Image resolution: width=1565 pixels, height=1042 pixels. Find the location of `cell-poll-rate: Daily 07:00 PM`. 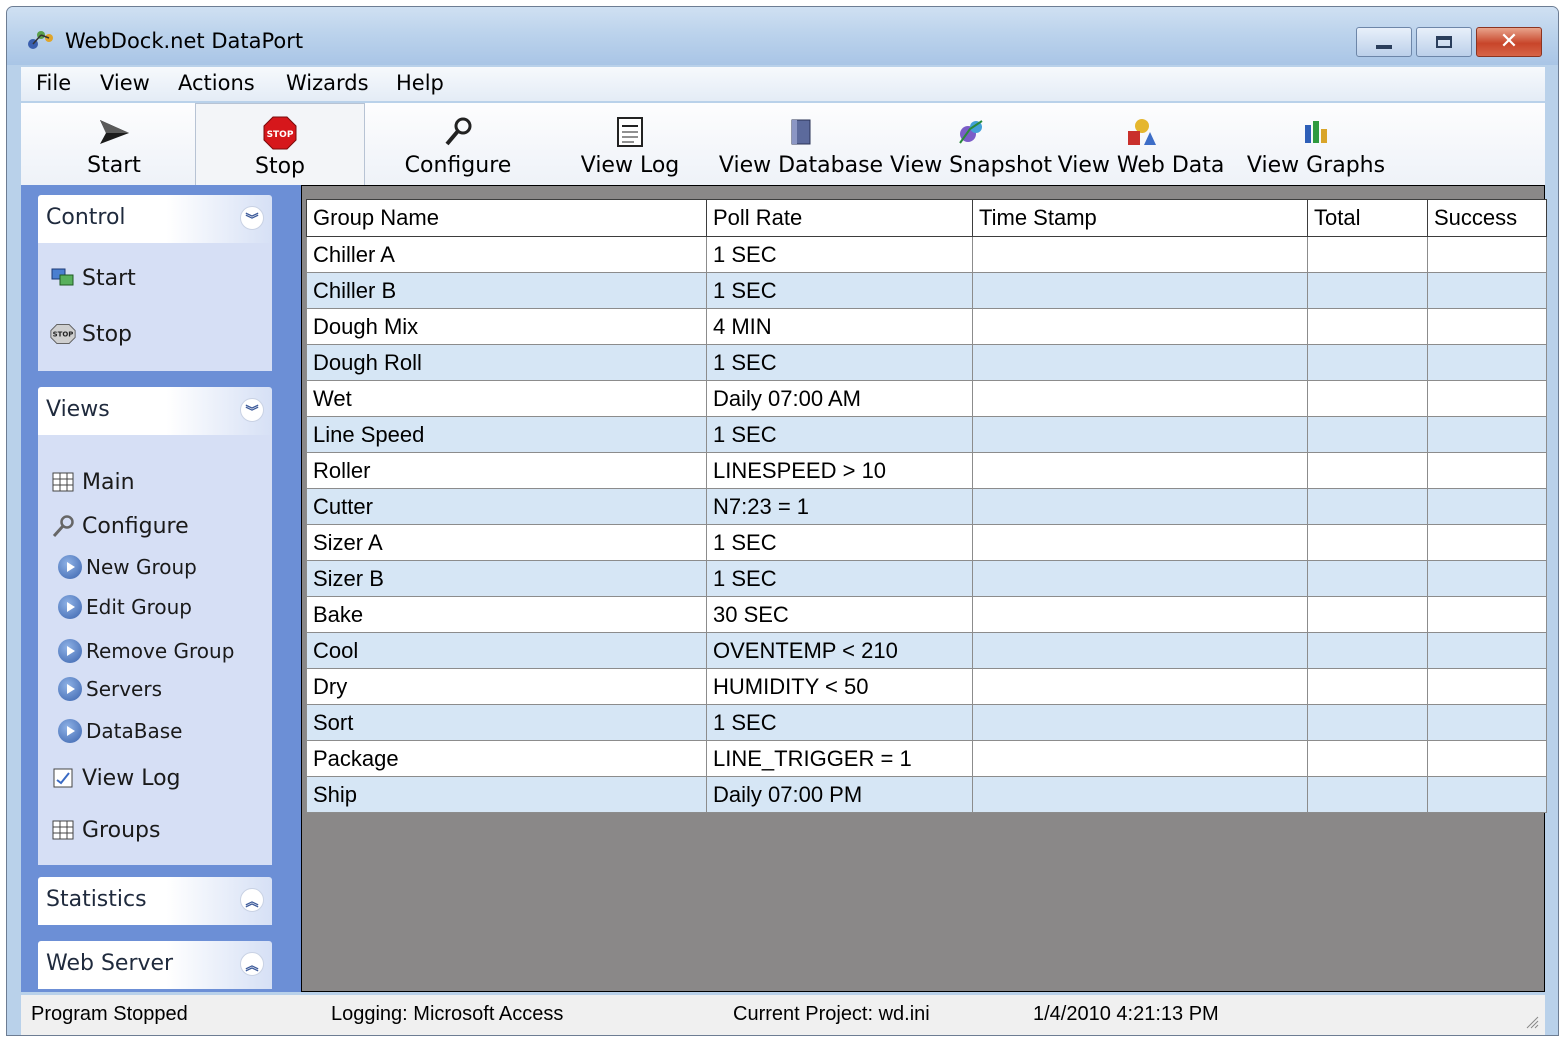

cell-poll-rate: Daily 07:00 PM is located at coordinates (839, 794).